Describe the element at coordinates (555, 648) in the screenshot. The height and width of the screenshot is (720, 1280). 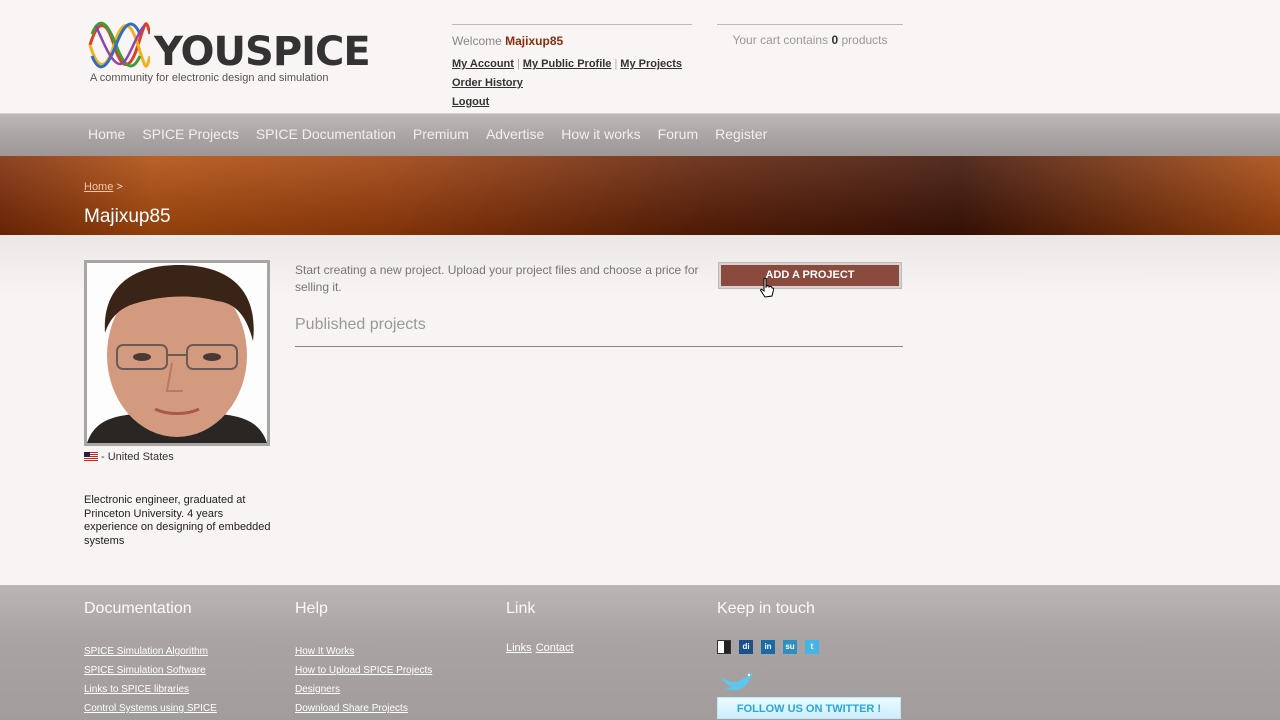
I see `footer-contact-link: Contact` at that location.